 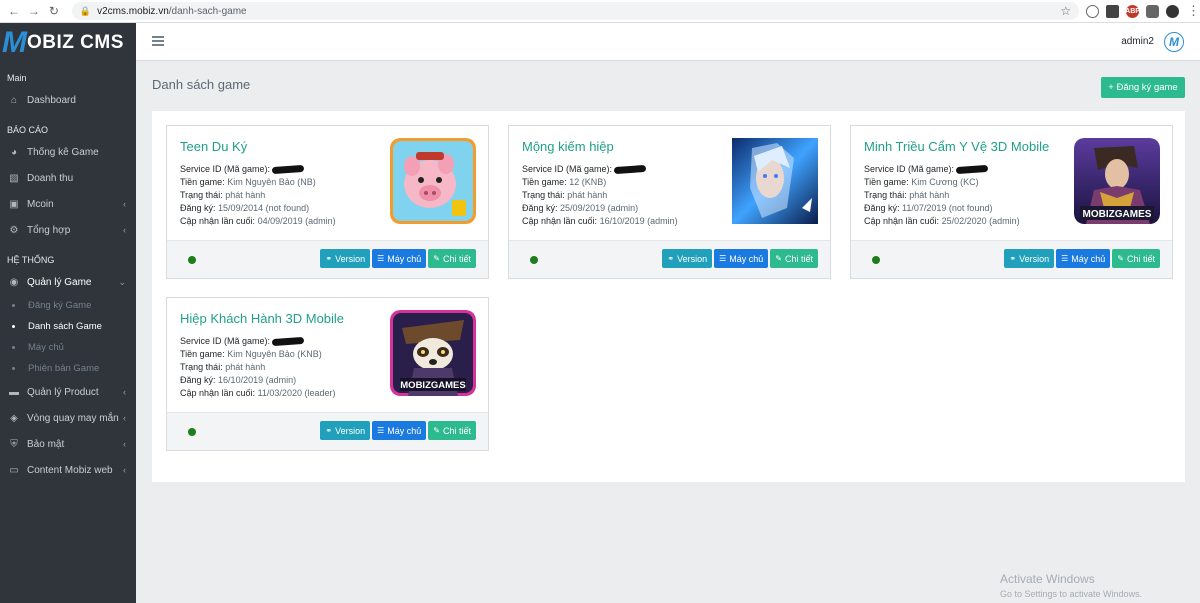 I want to click on sidebar-subitem-servers: Máy chủ, so click(x=68, y=347).